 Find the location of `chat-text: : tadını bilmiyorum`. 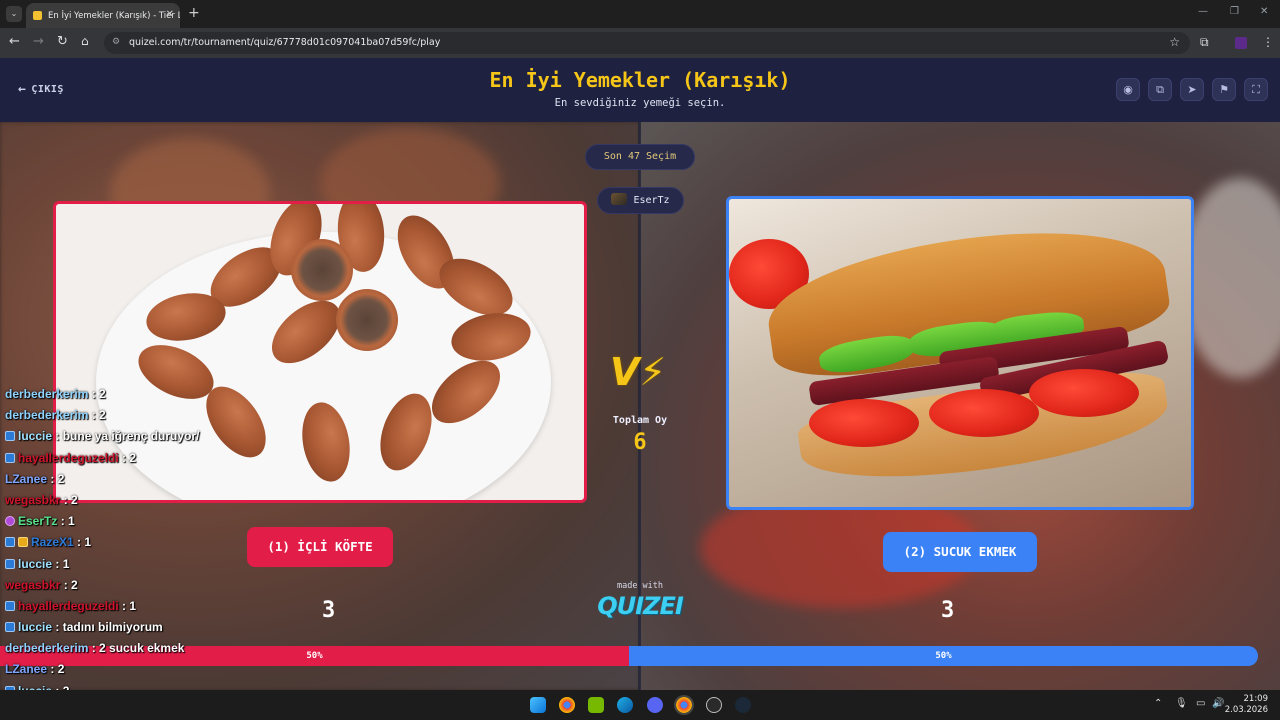

chat-text: : tadını bilmiyorum is located at coordinates (109, 627).